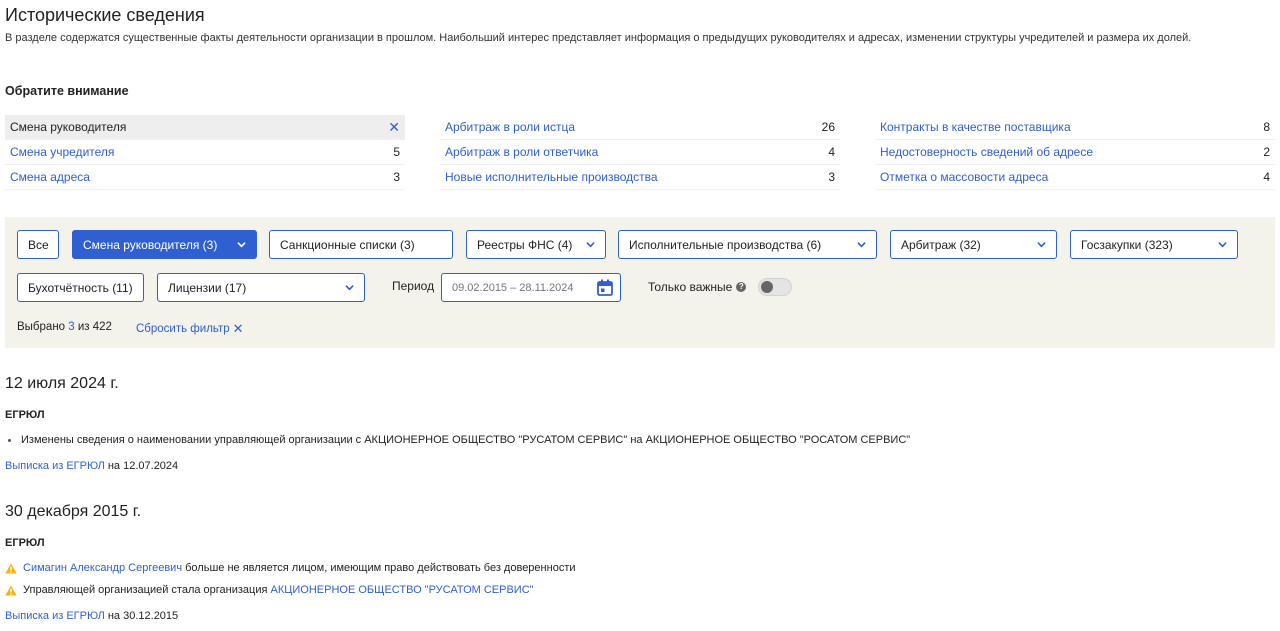 Image resolution: width=1280 pixels, height=631 pixels. Describe the element at coordinates (1266, 127) in the screenshot. I see `fact-count: 8` at that location.